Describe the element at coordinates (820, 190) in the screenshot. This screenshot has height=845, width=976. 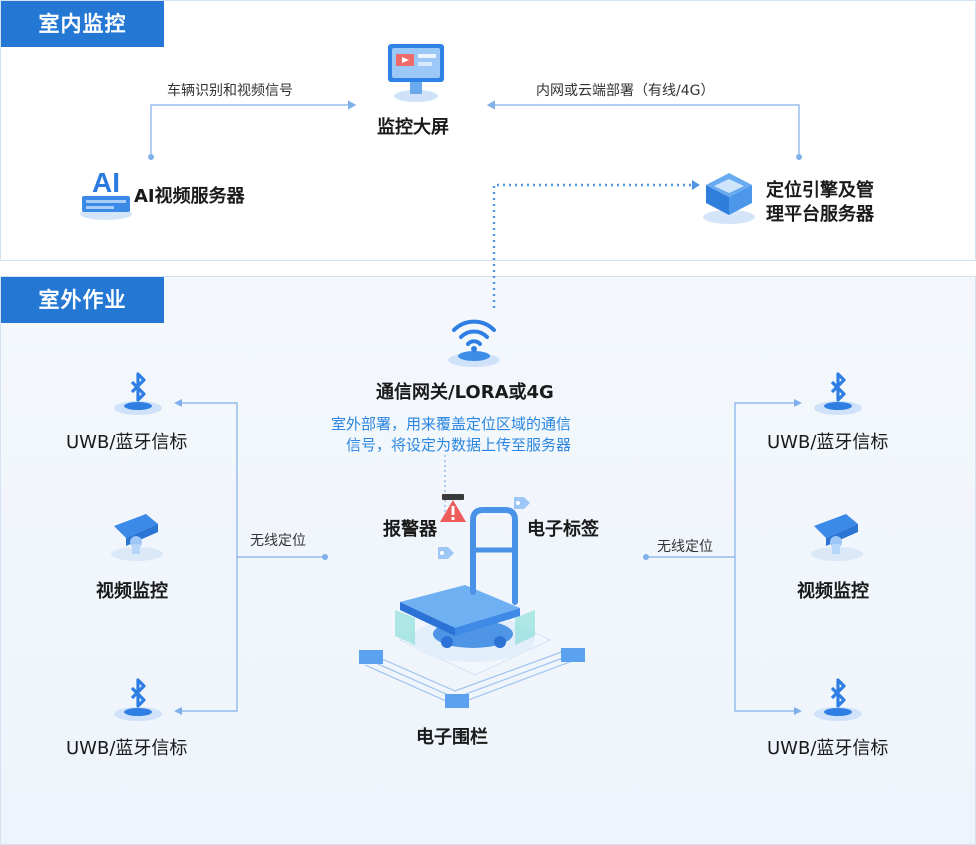
I see `positioning-server-label-1: 定位引擎及管` at that location.